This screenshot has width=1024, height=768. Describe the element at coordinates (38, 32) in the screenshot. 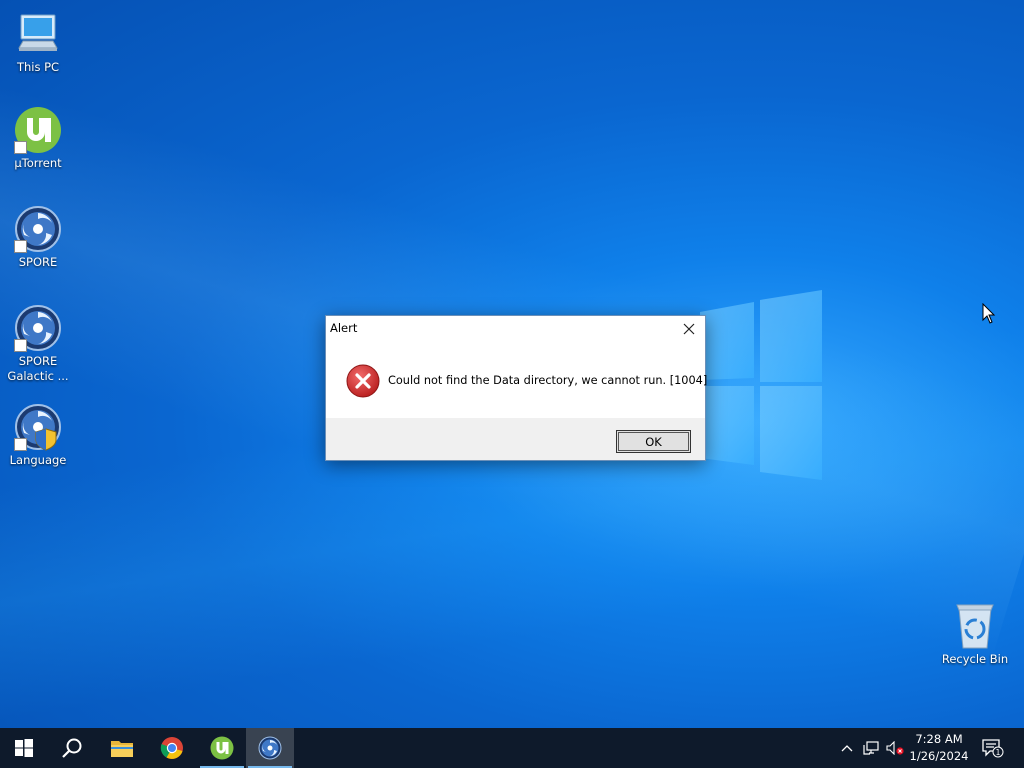

I see `this-pc-icon` at that location.